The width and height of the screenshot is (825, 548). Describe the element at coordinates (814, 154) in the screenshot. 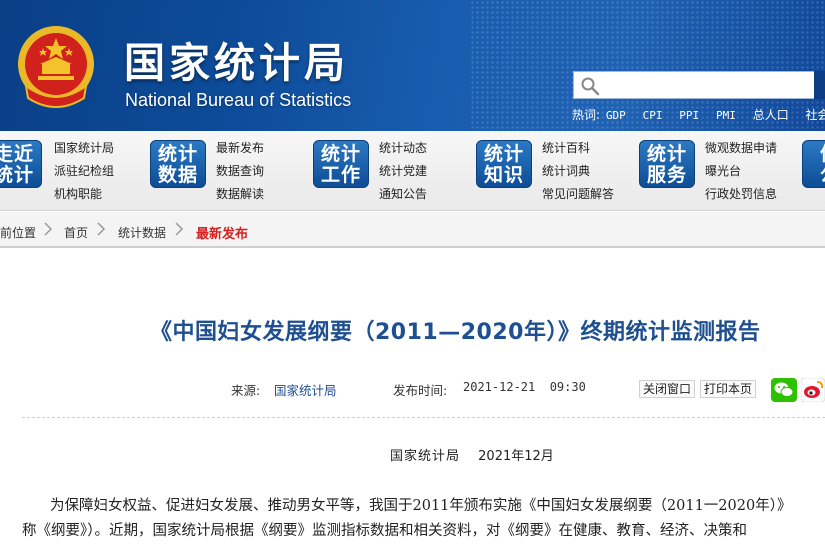

I see `nav-badge-line: 信` at that location.